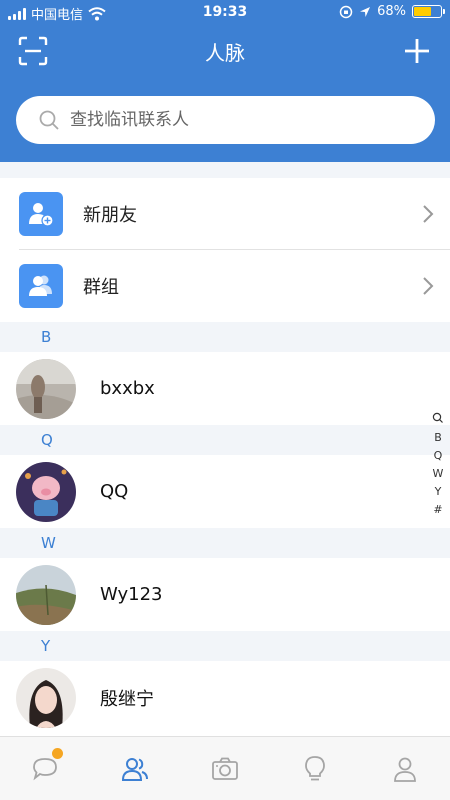  I want to click on new-friends-label: 新朋友, so click(110, 215).